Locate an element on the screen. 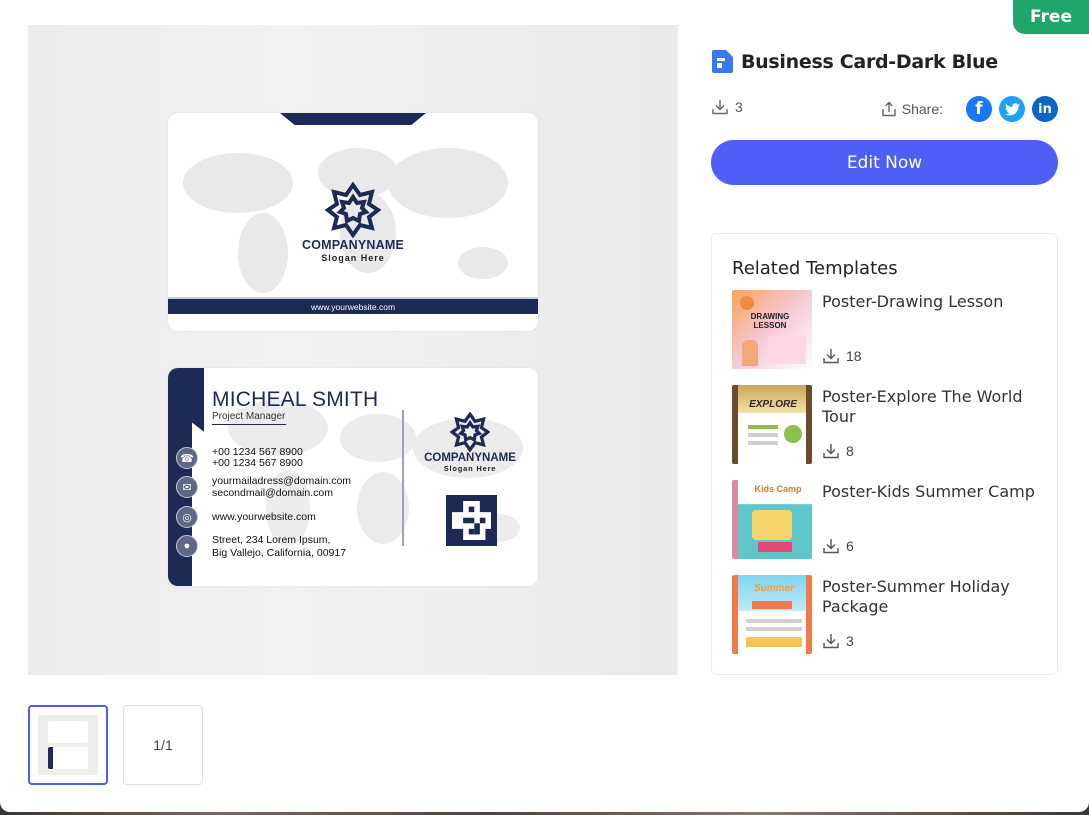  related-download-value: 8 is located at coordinates (850, 451).